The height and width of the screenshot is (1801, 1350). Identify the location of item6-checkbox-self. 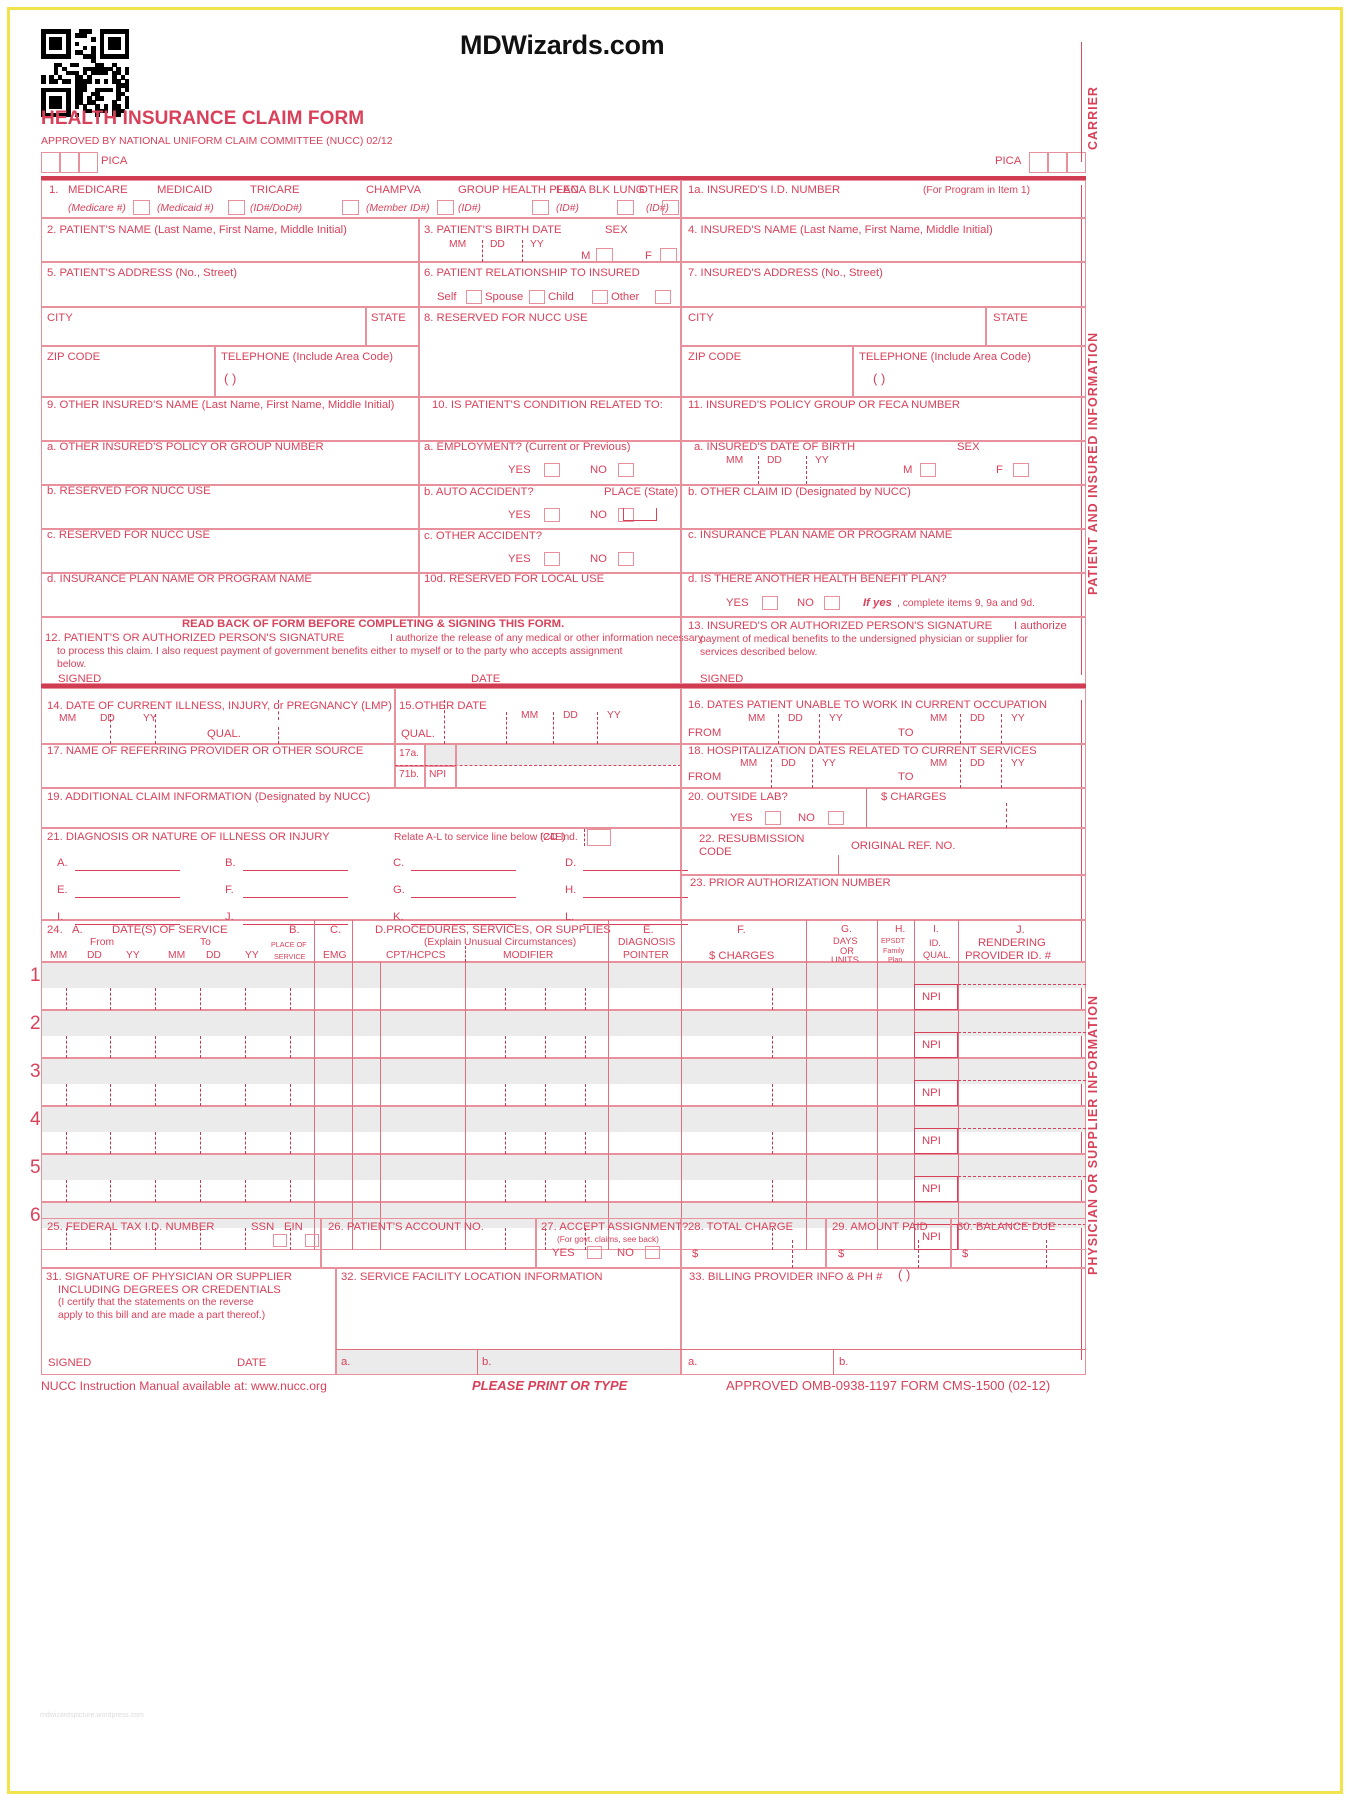
(474, 297).